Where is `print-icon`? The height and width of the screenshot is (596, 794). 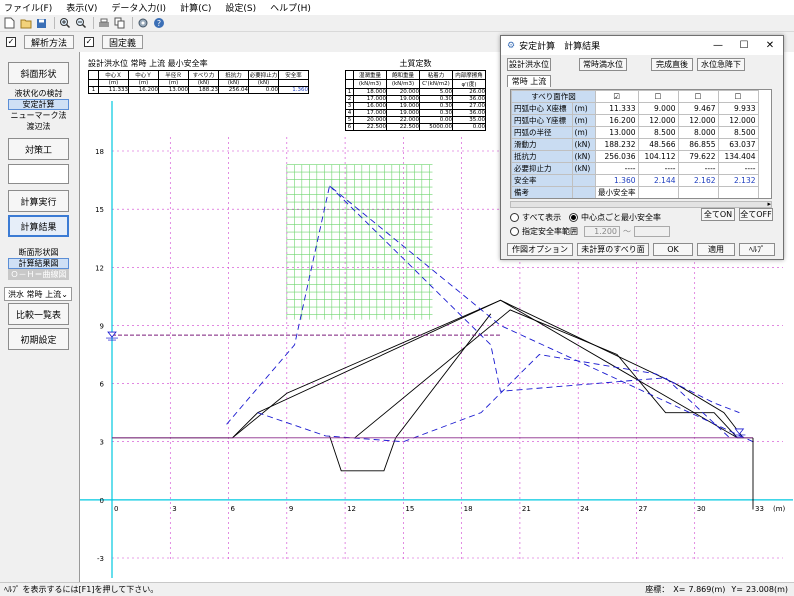 print-icon is located at coordinates (103, 23).